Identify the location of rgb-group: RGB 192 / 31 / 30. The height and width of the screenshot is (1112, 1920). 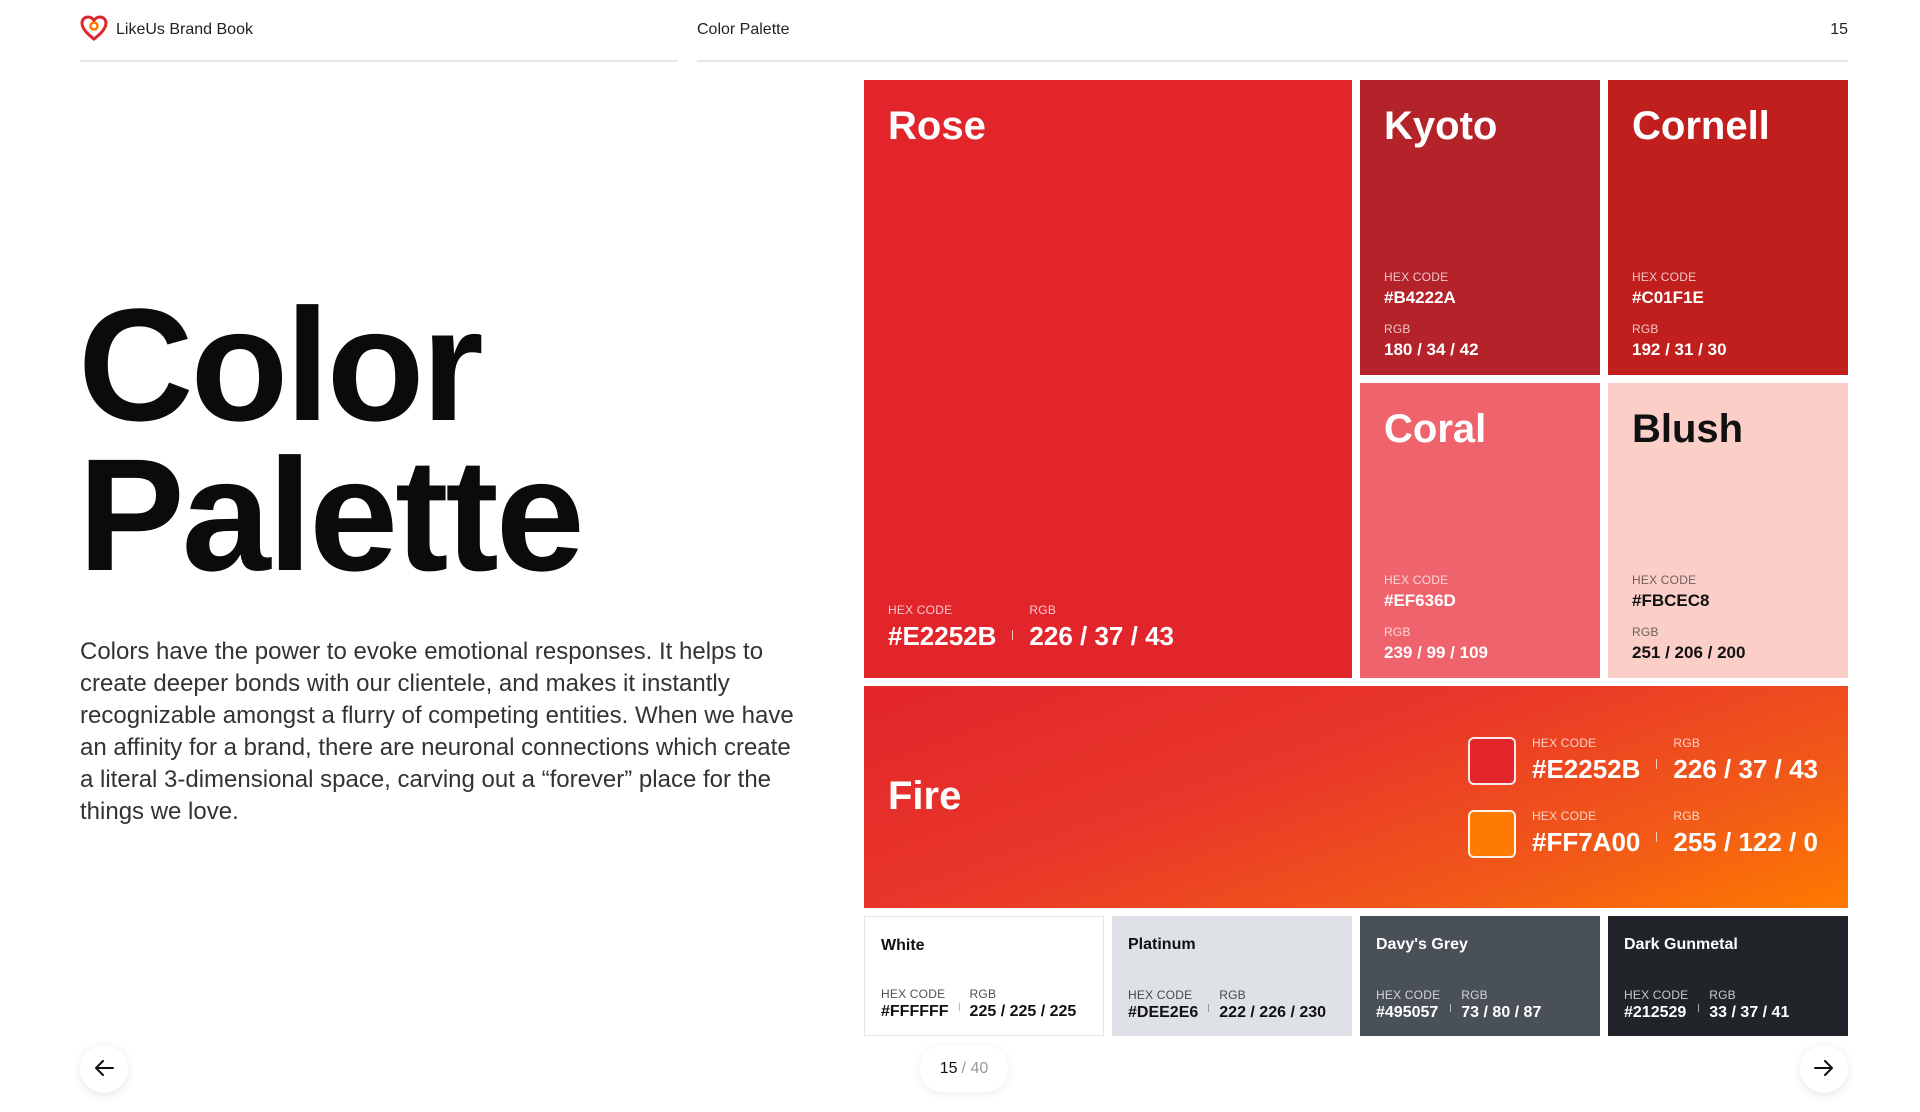
(1679, 341).